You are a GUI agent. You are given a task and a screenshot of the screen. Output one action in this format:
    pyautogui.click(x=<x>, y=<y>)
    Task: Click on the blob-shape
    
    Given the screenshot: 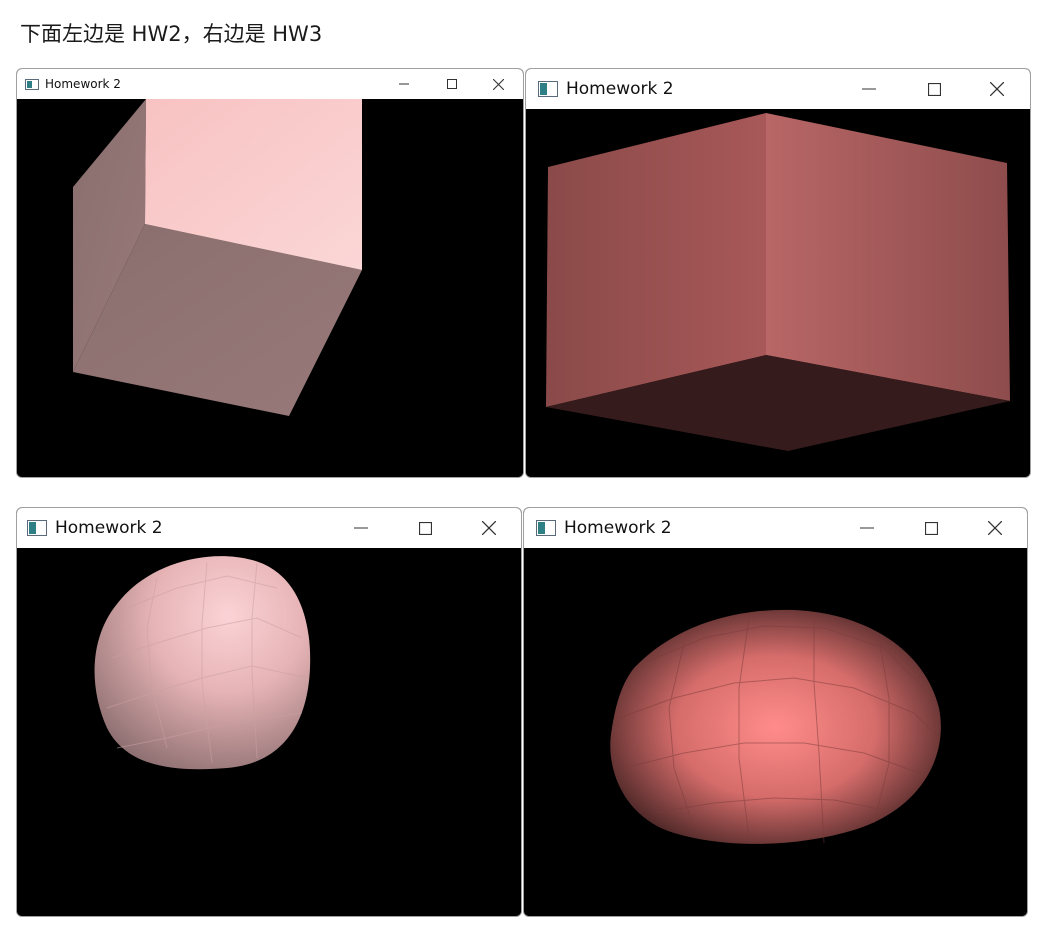 What is the action you would take?
    pyautogui.click(x=775, y=726)
    